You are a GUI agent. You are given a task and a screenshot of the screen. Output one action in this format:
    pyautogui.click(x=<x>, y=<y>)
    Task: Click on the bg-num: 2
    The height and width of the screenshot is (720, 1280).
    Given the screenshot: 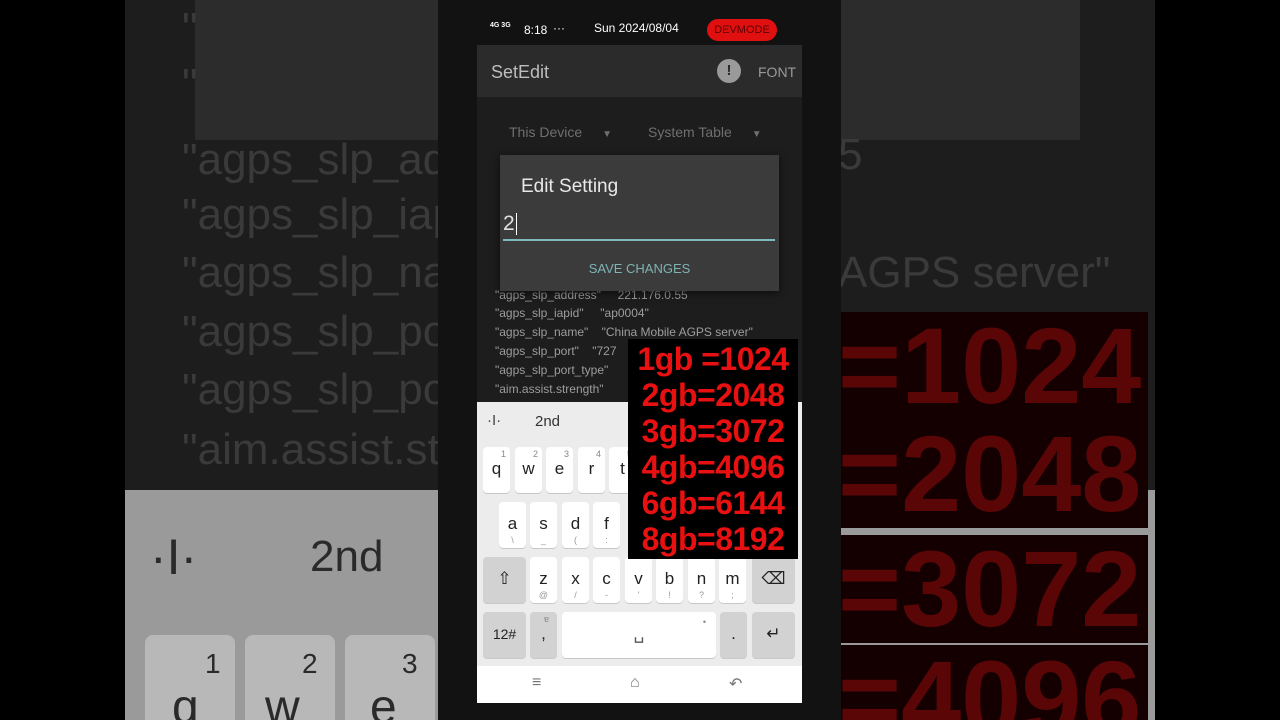 What is the action you would take?
    pyautogui.click(x=310, y=663)
    